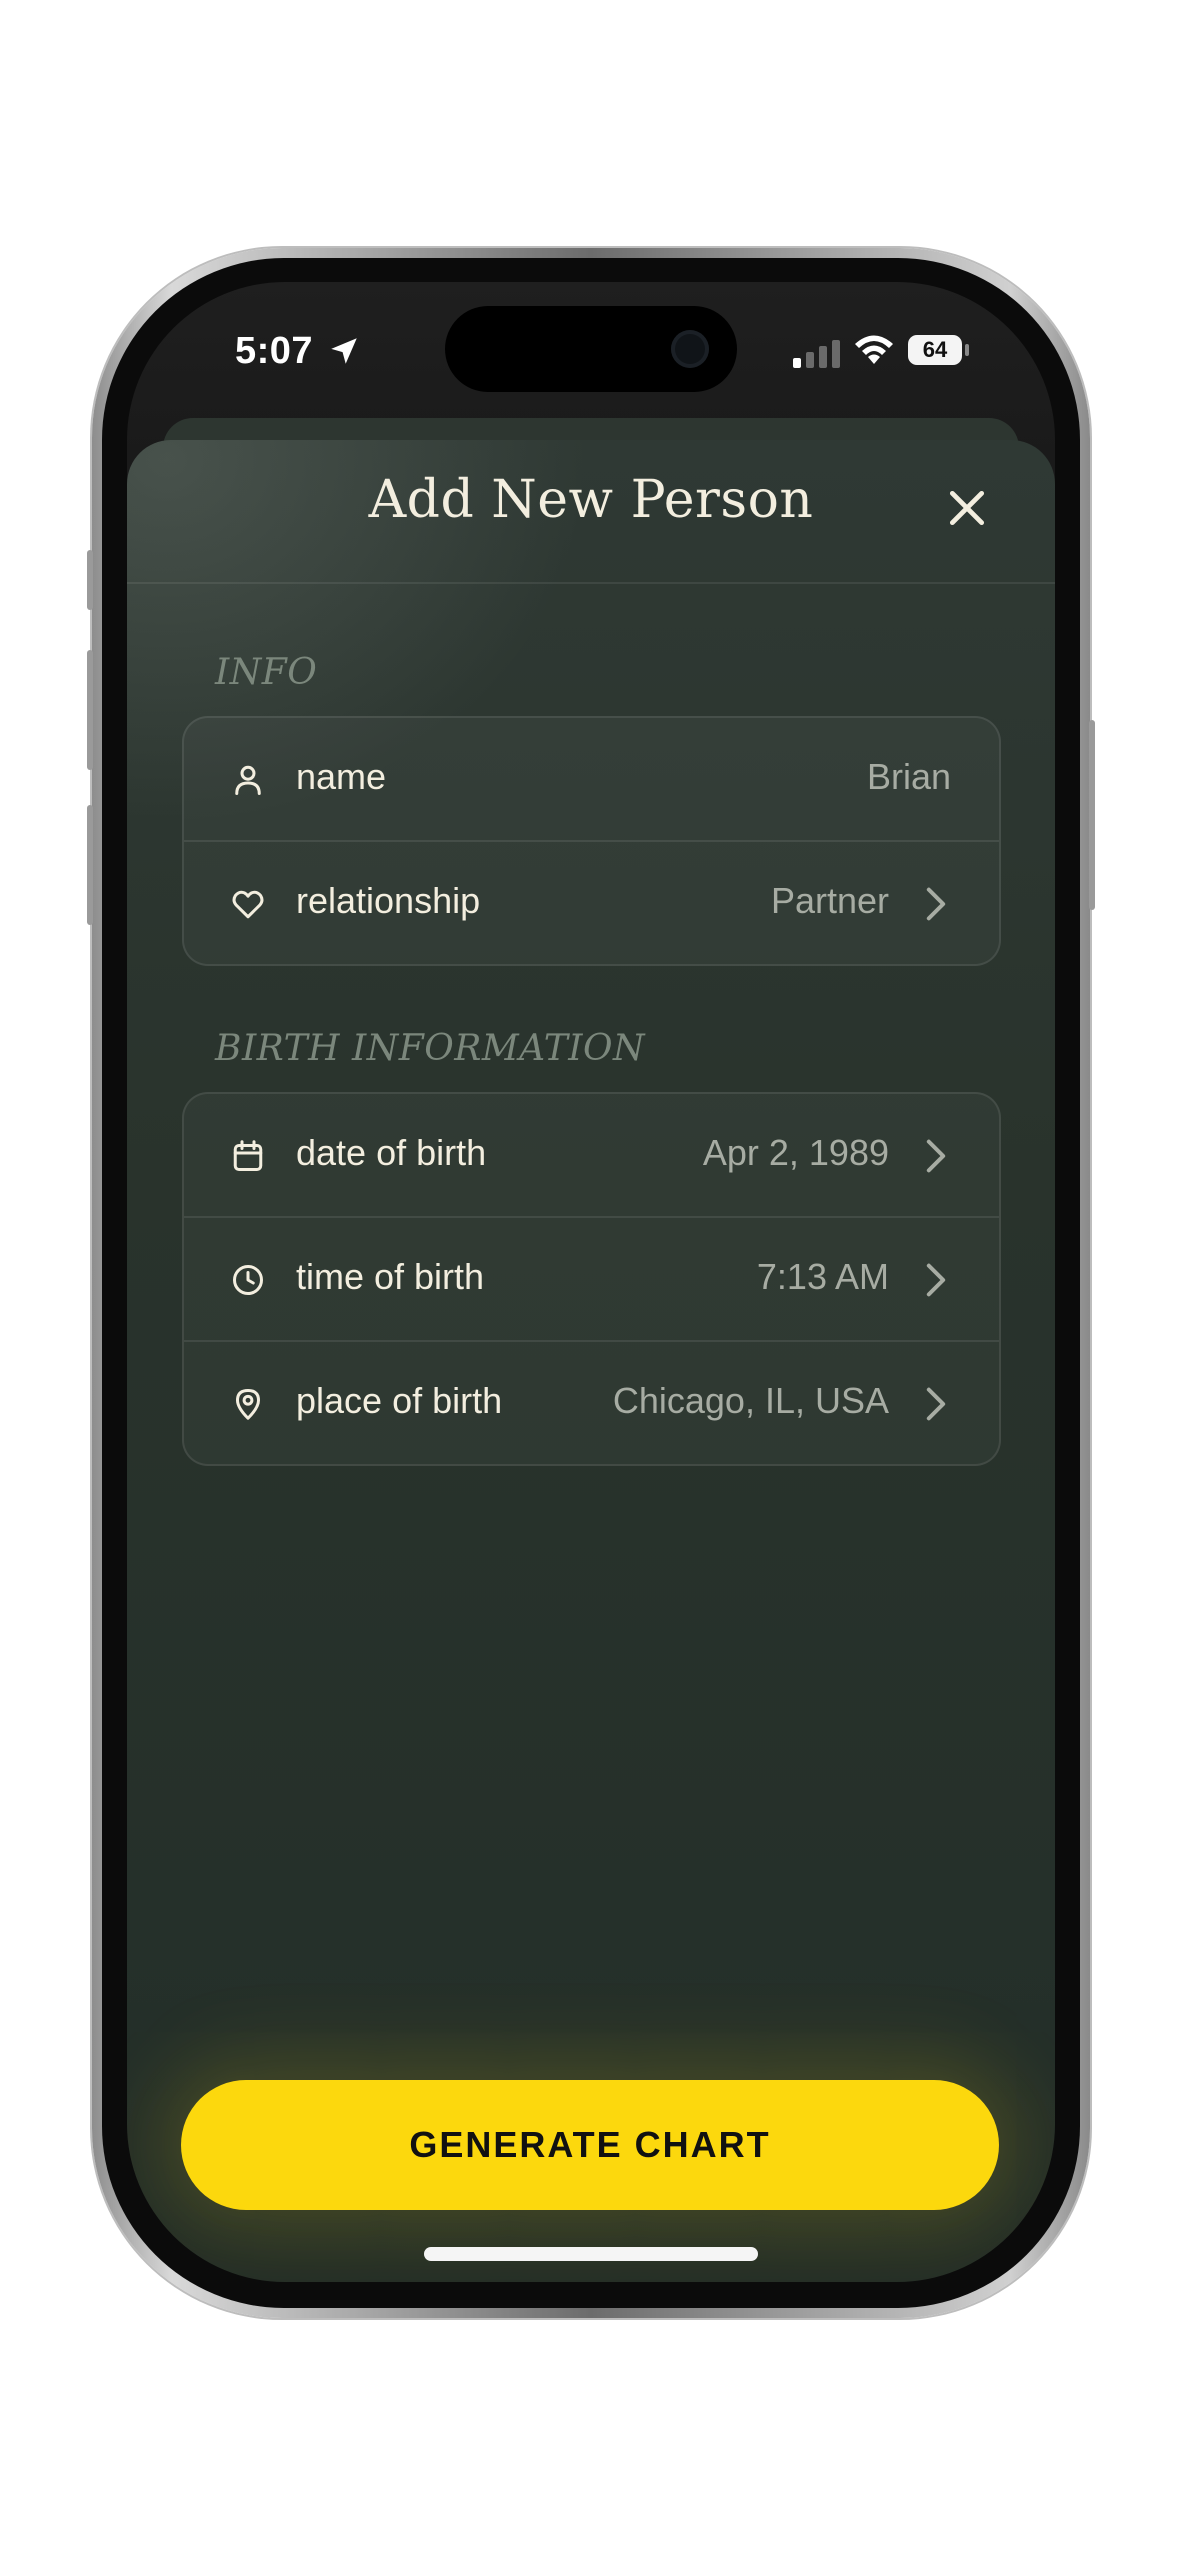  Describe the element at coordinates (822, 1276) in the screenshot. I see `time-of-birth-value: 7:13 AM` at that location.